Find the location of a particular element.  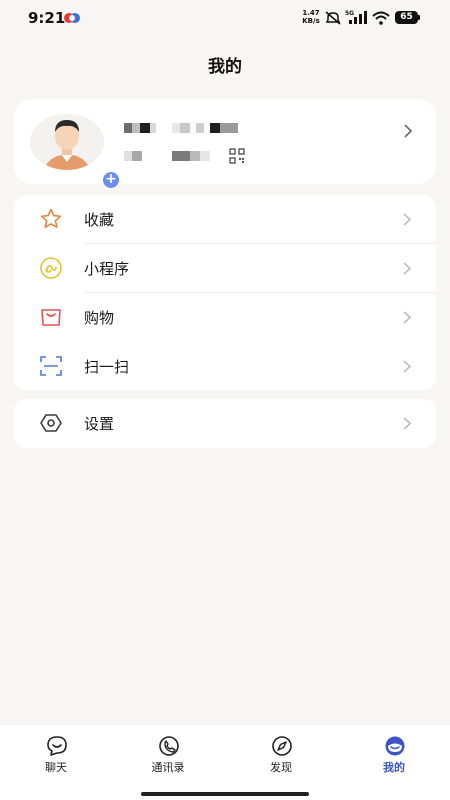

mute-icon is located at coordinates (333, 18).